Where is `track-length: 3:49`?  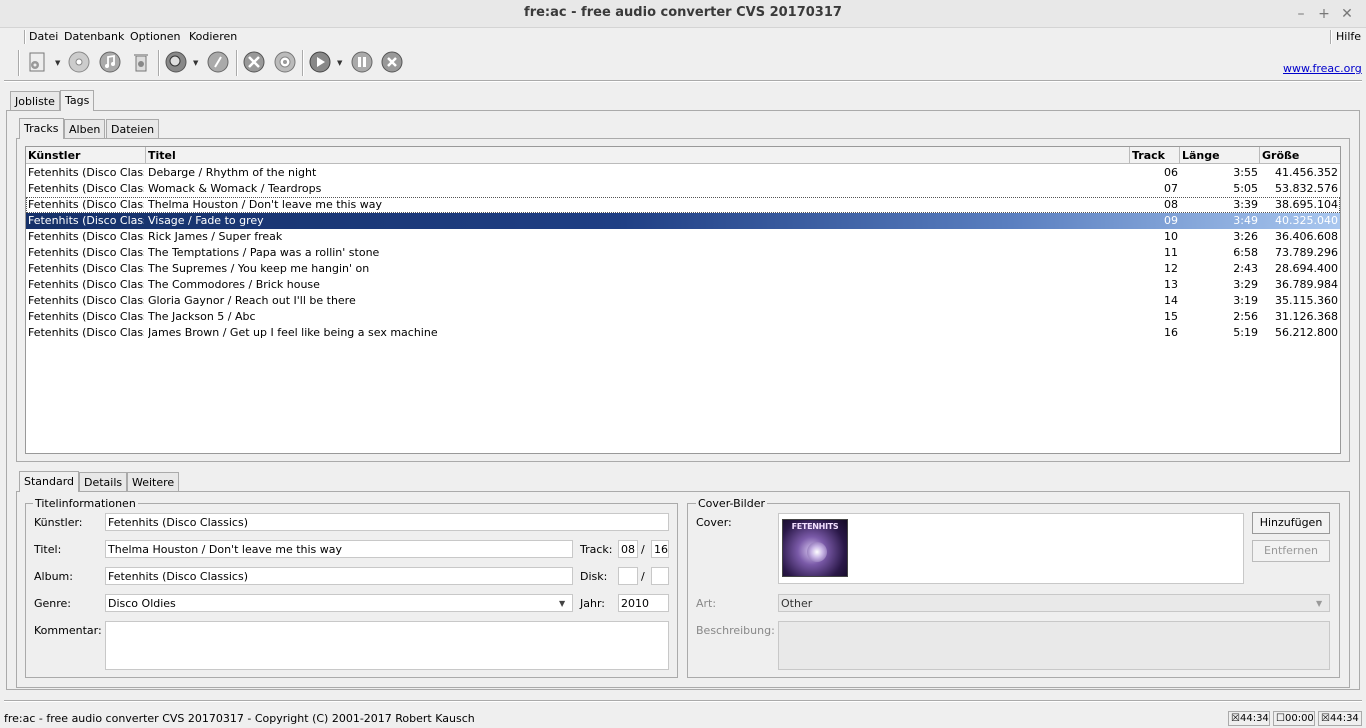 track-length: 3:49 is located at coordinates (1245, 220).